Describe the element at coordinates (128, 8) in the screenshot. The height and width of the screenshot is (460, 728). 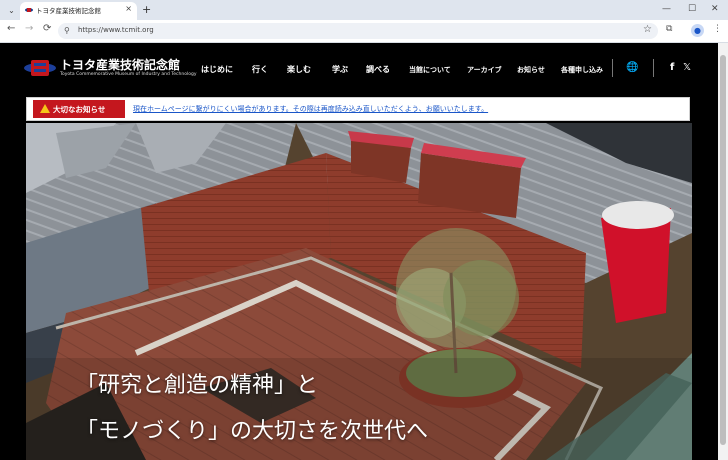
I see `tab-close-icon: ×` at that location.